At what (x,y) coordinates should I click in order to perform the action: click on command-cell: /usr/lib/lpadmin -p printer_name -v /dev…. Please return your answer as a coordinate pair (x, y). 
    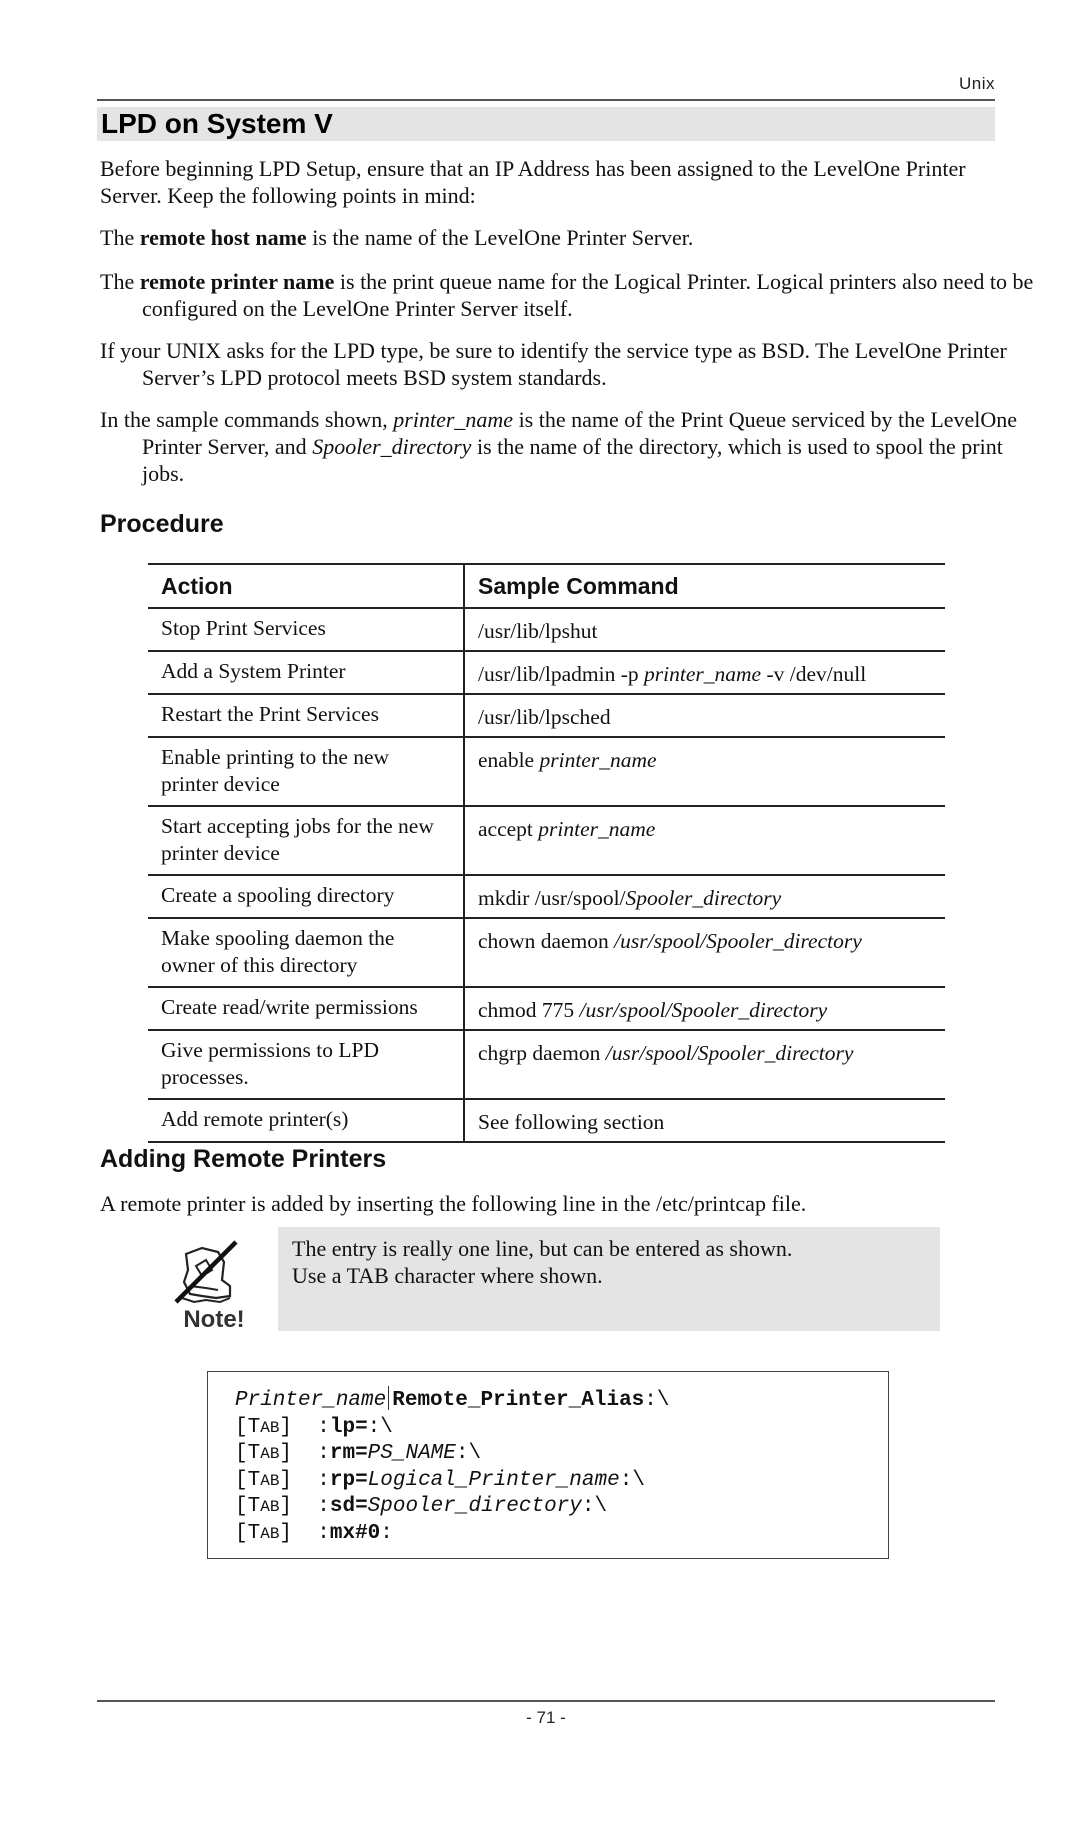
    Looking at the image, I should click on (704, 672).